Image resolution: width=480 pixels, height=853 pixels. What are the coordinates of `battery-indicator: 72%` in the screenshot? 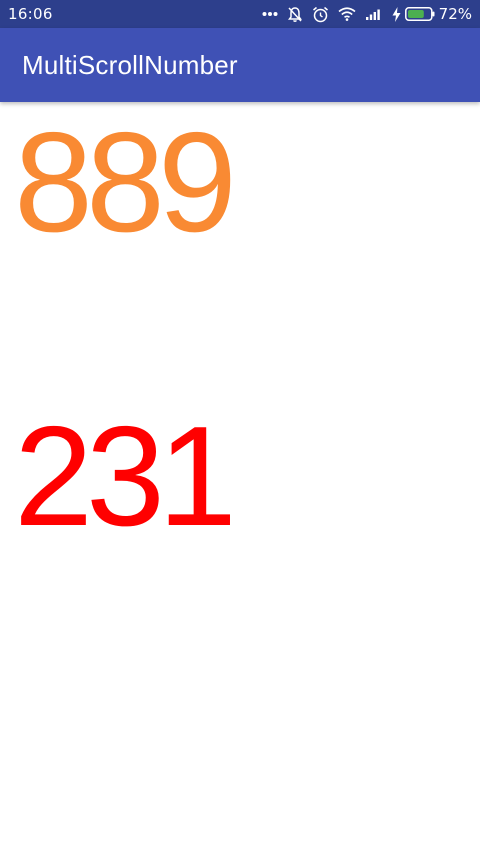 It's located at (432, 14).